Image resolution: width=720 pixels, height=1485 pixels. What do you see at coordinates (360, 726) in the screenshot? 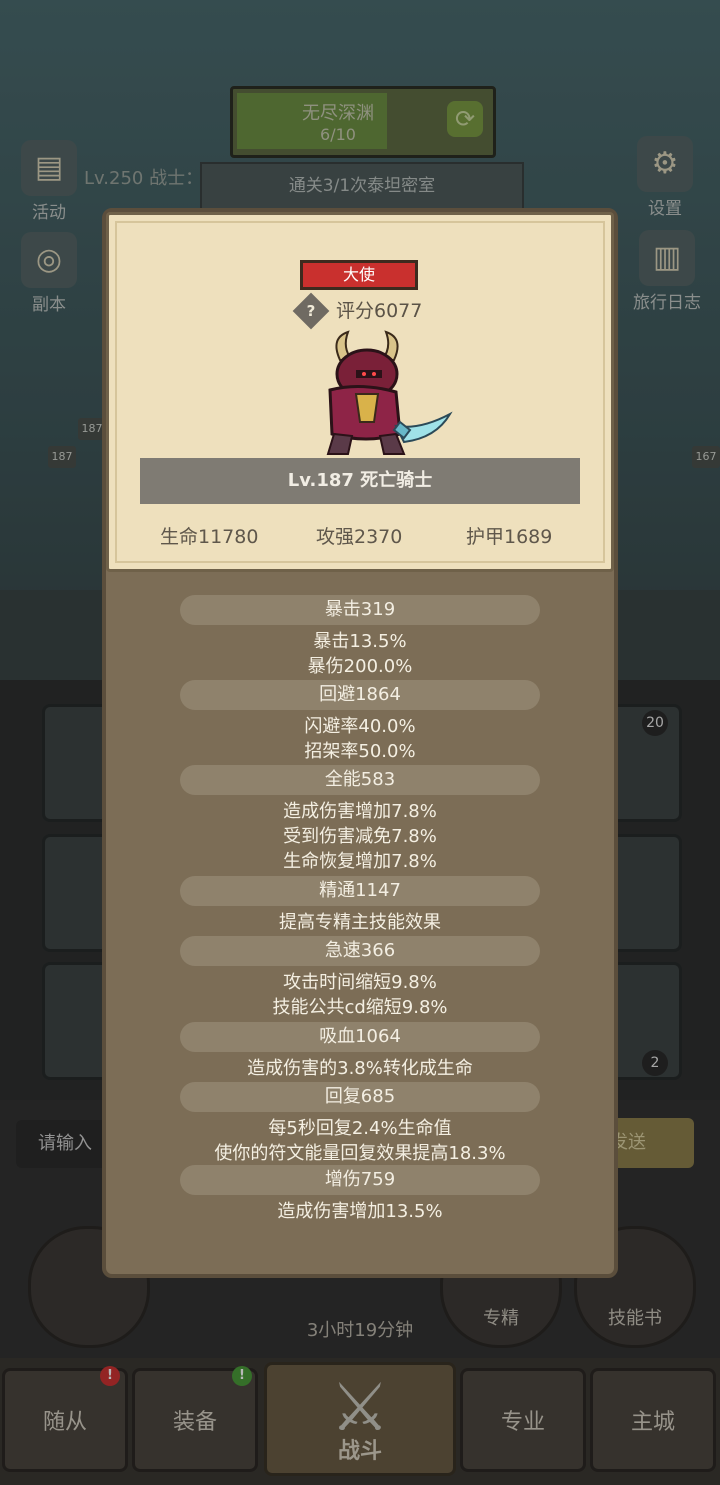
I see `stat-line: 闪避率40.0%` at bounding box center [360, 726].